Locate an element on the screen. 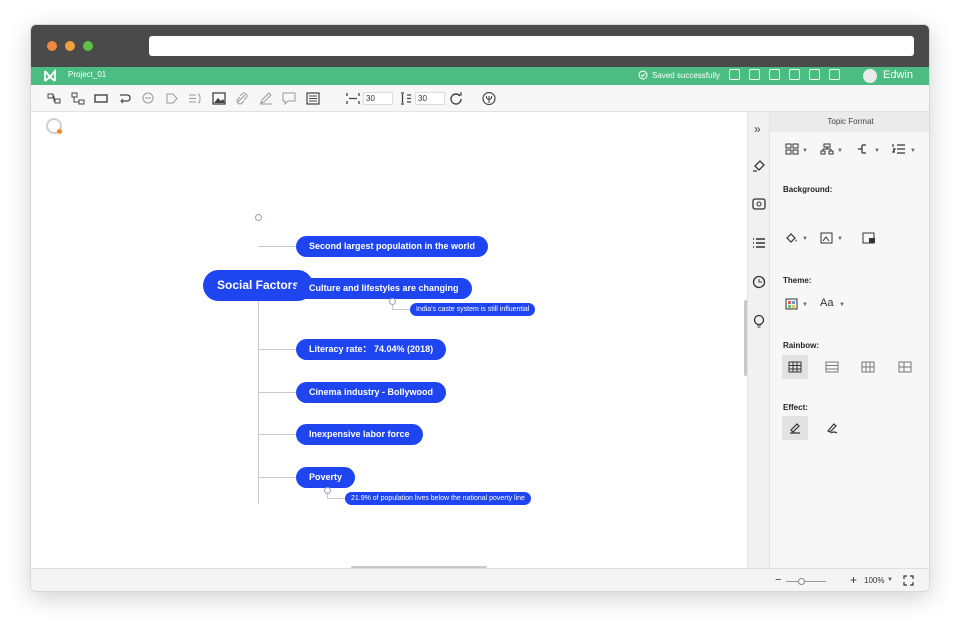  theme-label: Theme: is located at coordinates (797, 280).